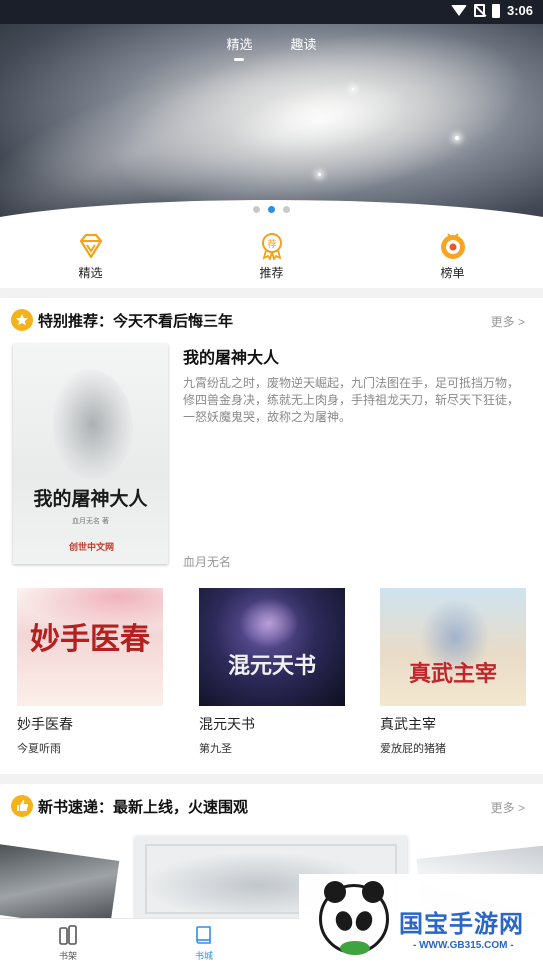 The image size is (543, 965). I want to click on warrior-illustration, so click(269, 623).